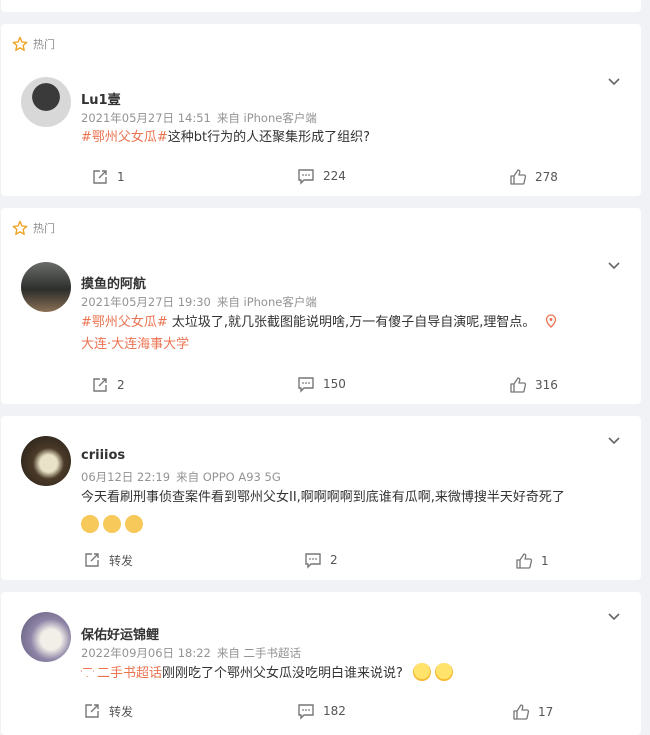  What do you see at coordinates (146, 653) in the screenshot?
I see `comment-date: 2022年09月06日 18:22` at bounding box center [146, 653].